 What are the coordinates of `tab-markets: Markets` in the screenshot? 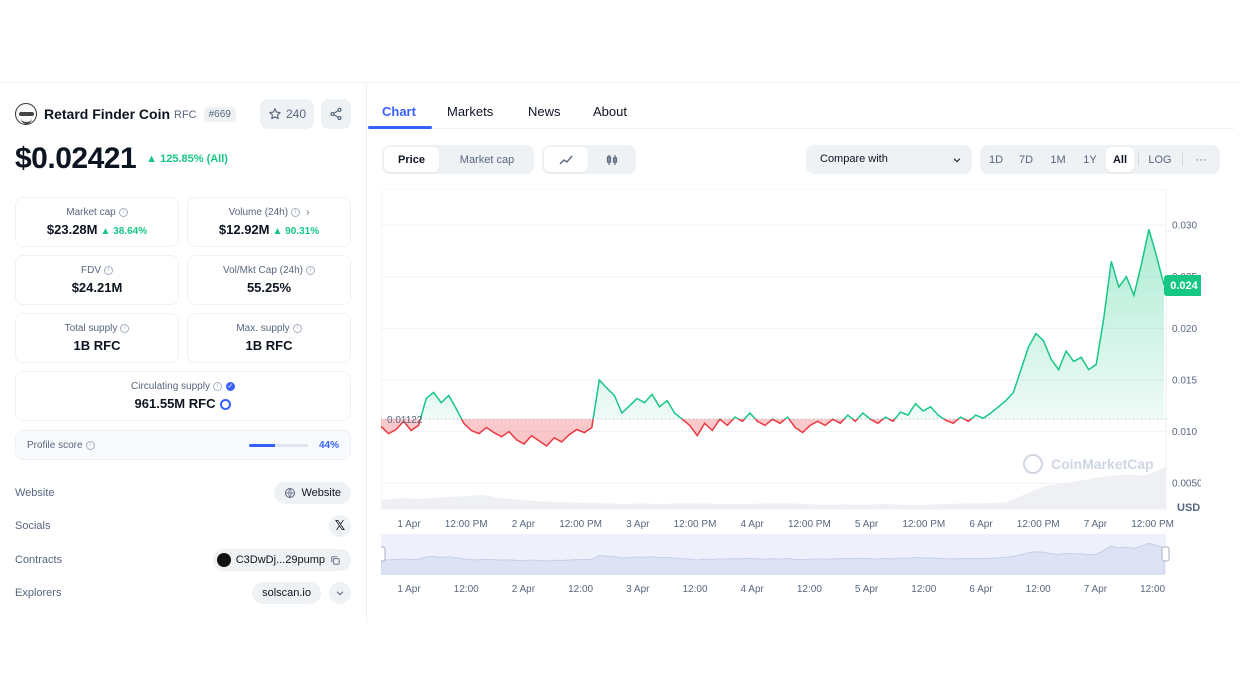 It's located at (470, 111).